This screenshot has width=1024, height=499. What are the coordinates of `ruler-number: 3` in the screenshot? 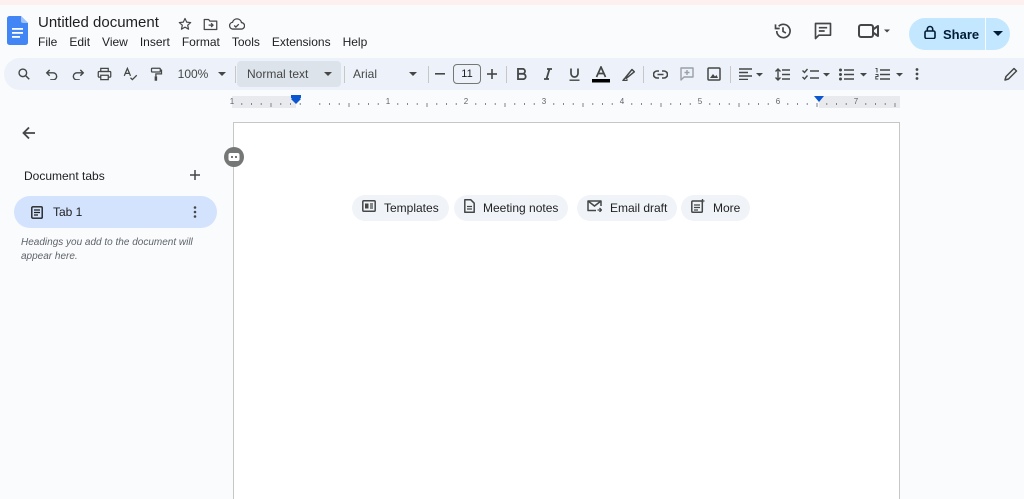 It's located at (544, 101).